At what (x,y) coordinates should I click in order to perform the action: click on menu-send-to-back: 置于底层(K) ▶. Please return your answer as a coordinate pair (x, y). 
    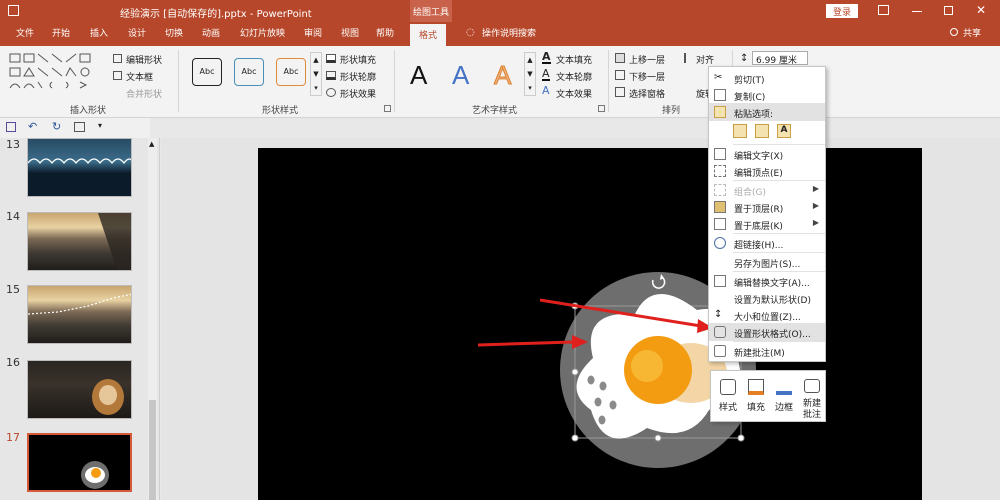
    Looking at the image, I should click on (767, 224).